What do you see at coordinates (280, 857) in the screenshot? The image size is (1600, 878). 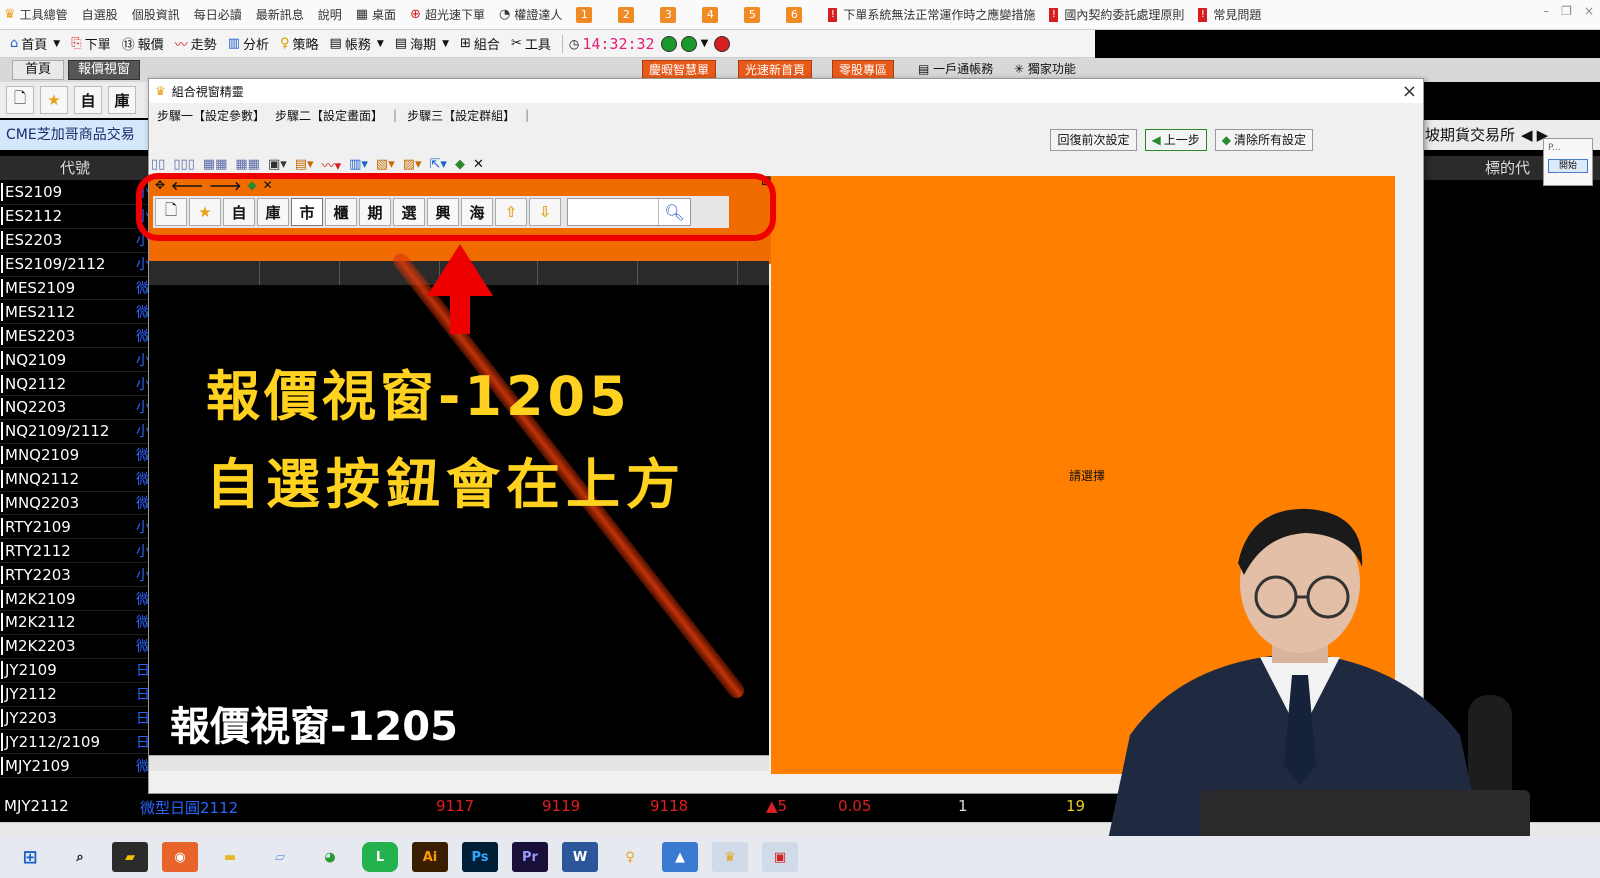 I see `notes-icon: ▱` at bounding box center [280, 857].